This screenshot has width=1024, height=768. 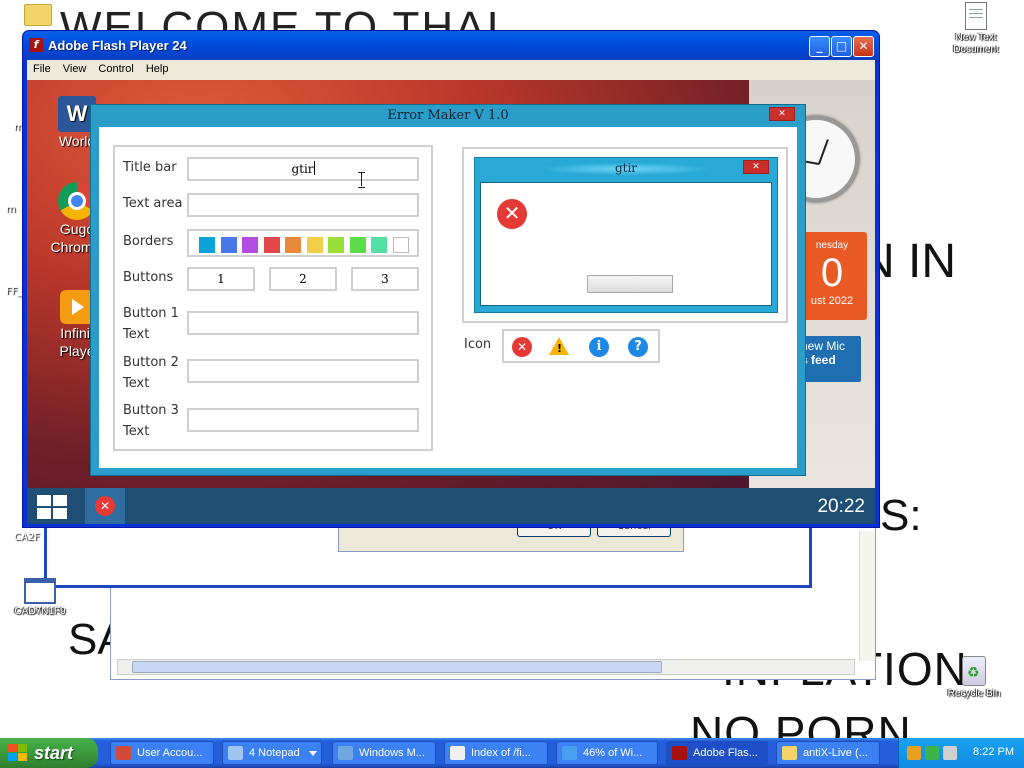 I want to click on preview-button, so click(x=630, y=284).